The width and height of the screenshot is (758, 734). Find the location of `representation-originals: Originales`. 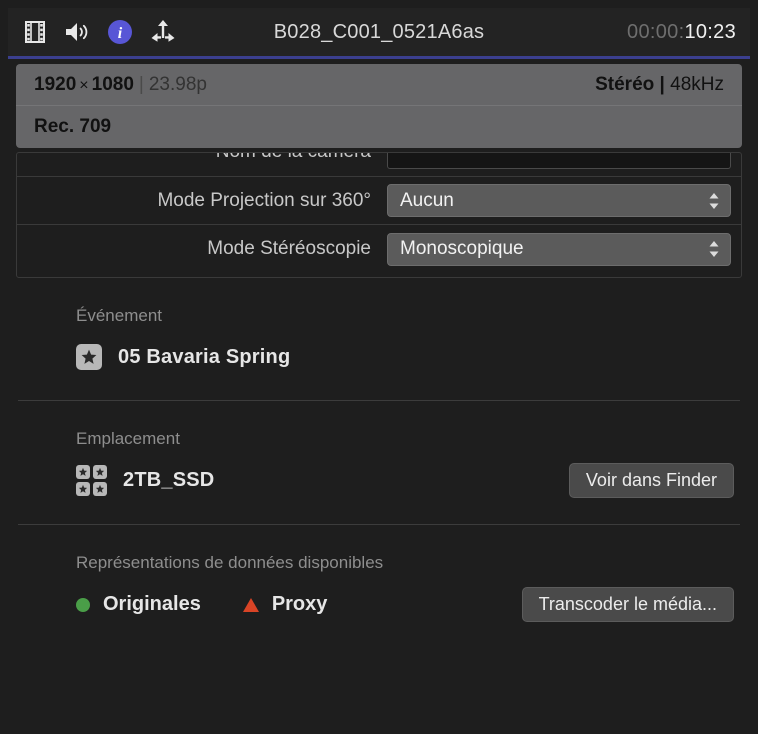

representation-originals: Originales is located at coordinates (138, 604).